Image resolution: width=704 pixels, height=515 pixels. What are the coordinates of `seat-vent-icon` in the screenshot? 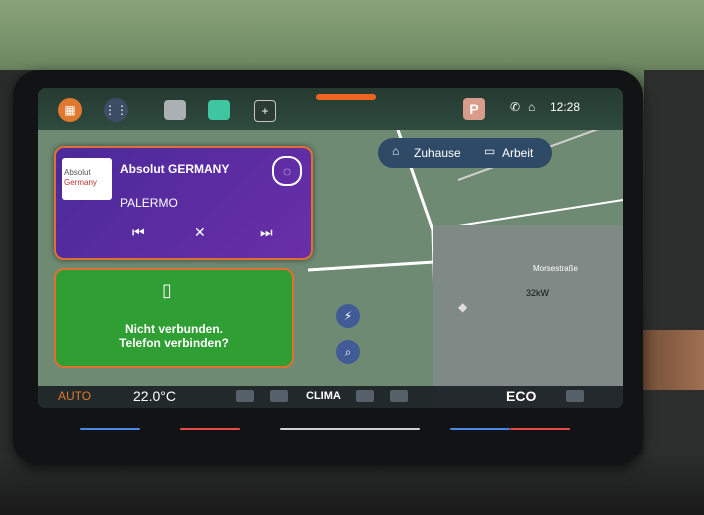 It's located at (399, 396).